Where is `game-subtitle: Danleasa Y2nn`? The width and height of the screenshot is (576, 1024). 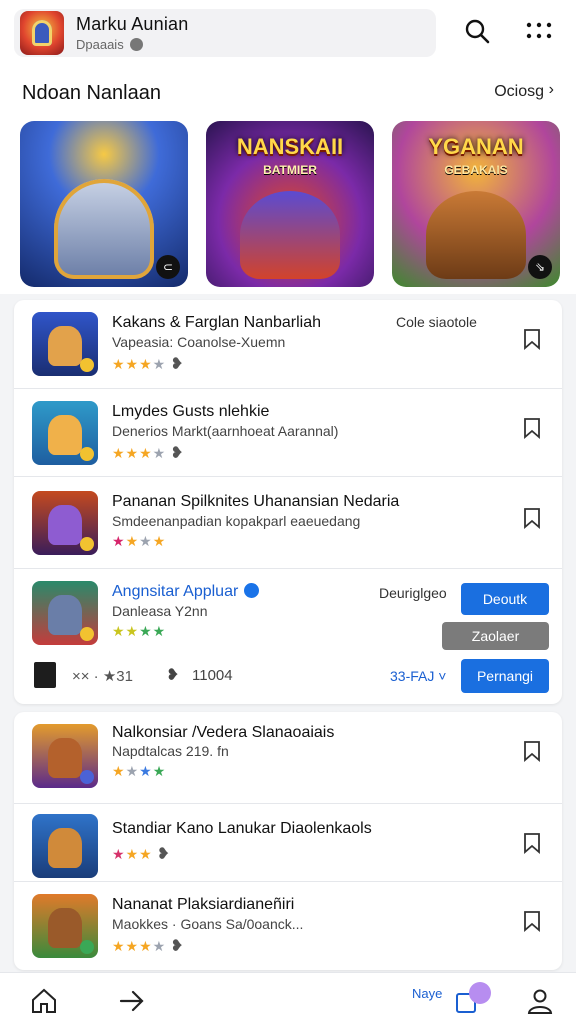
game-subtitle: Danleasa Y2nn is located at coordinates (160, 611).